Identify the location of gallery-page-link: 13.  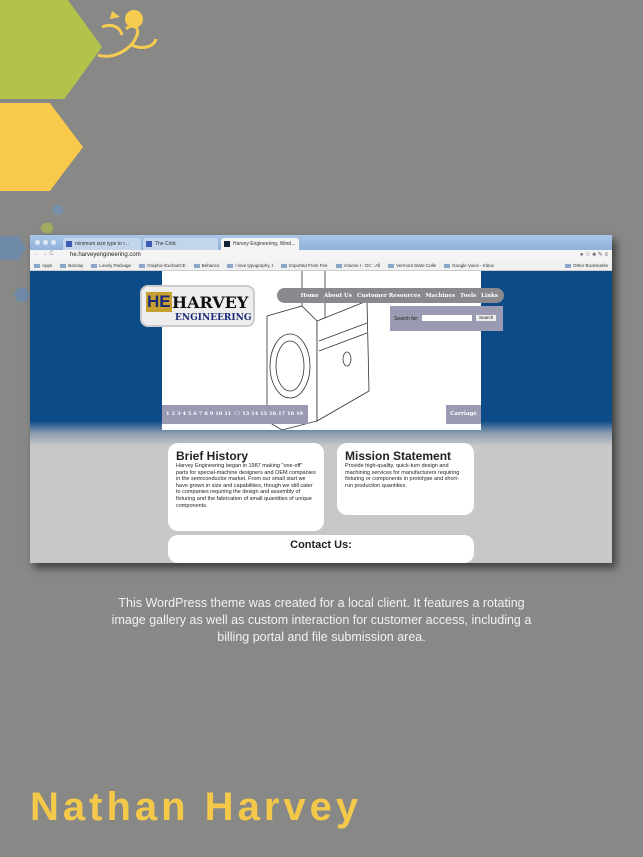
(245, 414).